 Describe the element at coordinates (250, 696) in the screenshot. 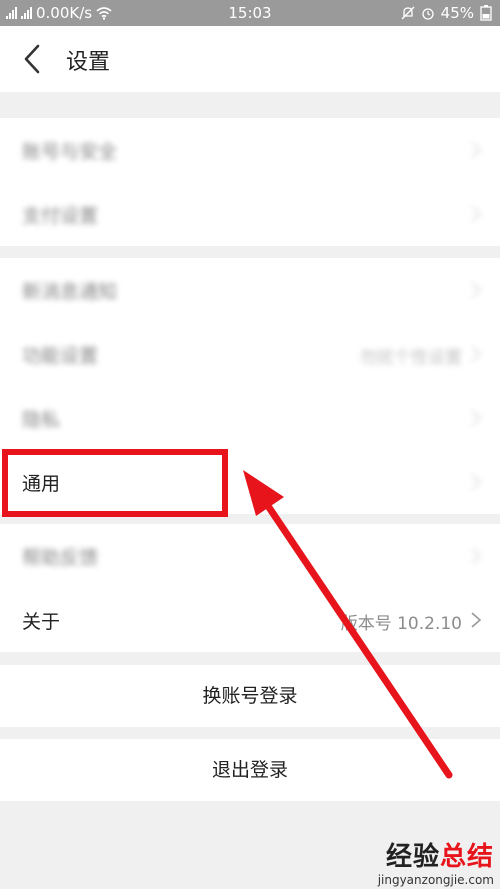

I see `switch-account-button: 换账号登录` at that location.